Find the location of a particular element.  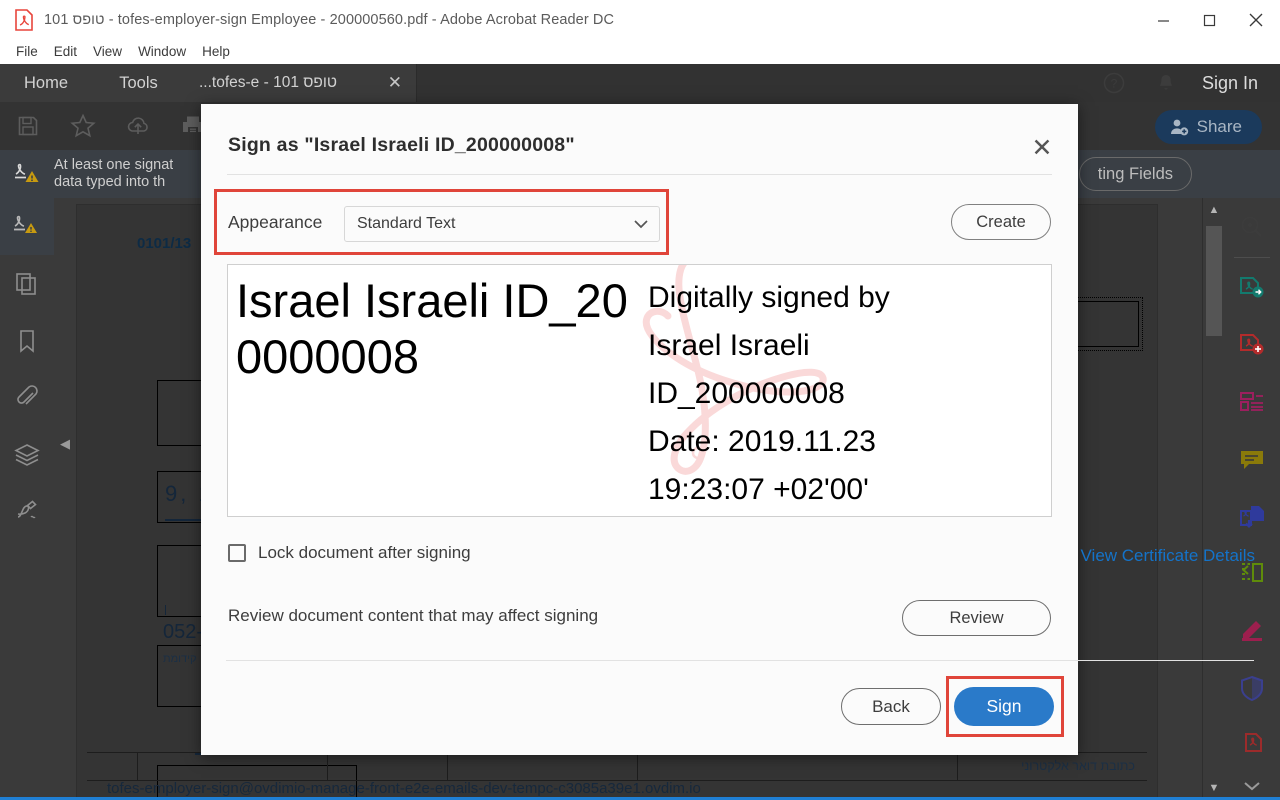

menu-edit: Edit is located at coordinates (65, 52).